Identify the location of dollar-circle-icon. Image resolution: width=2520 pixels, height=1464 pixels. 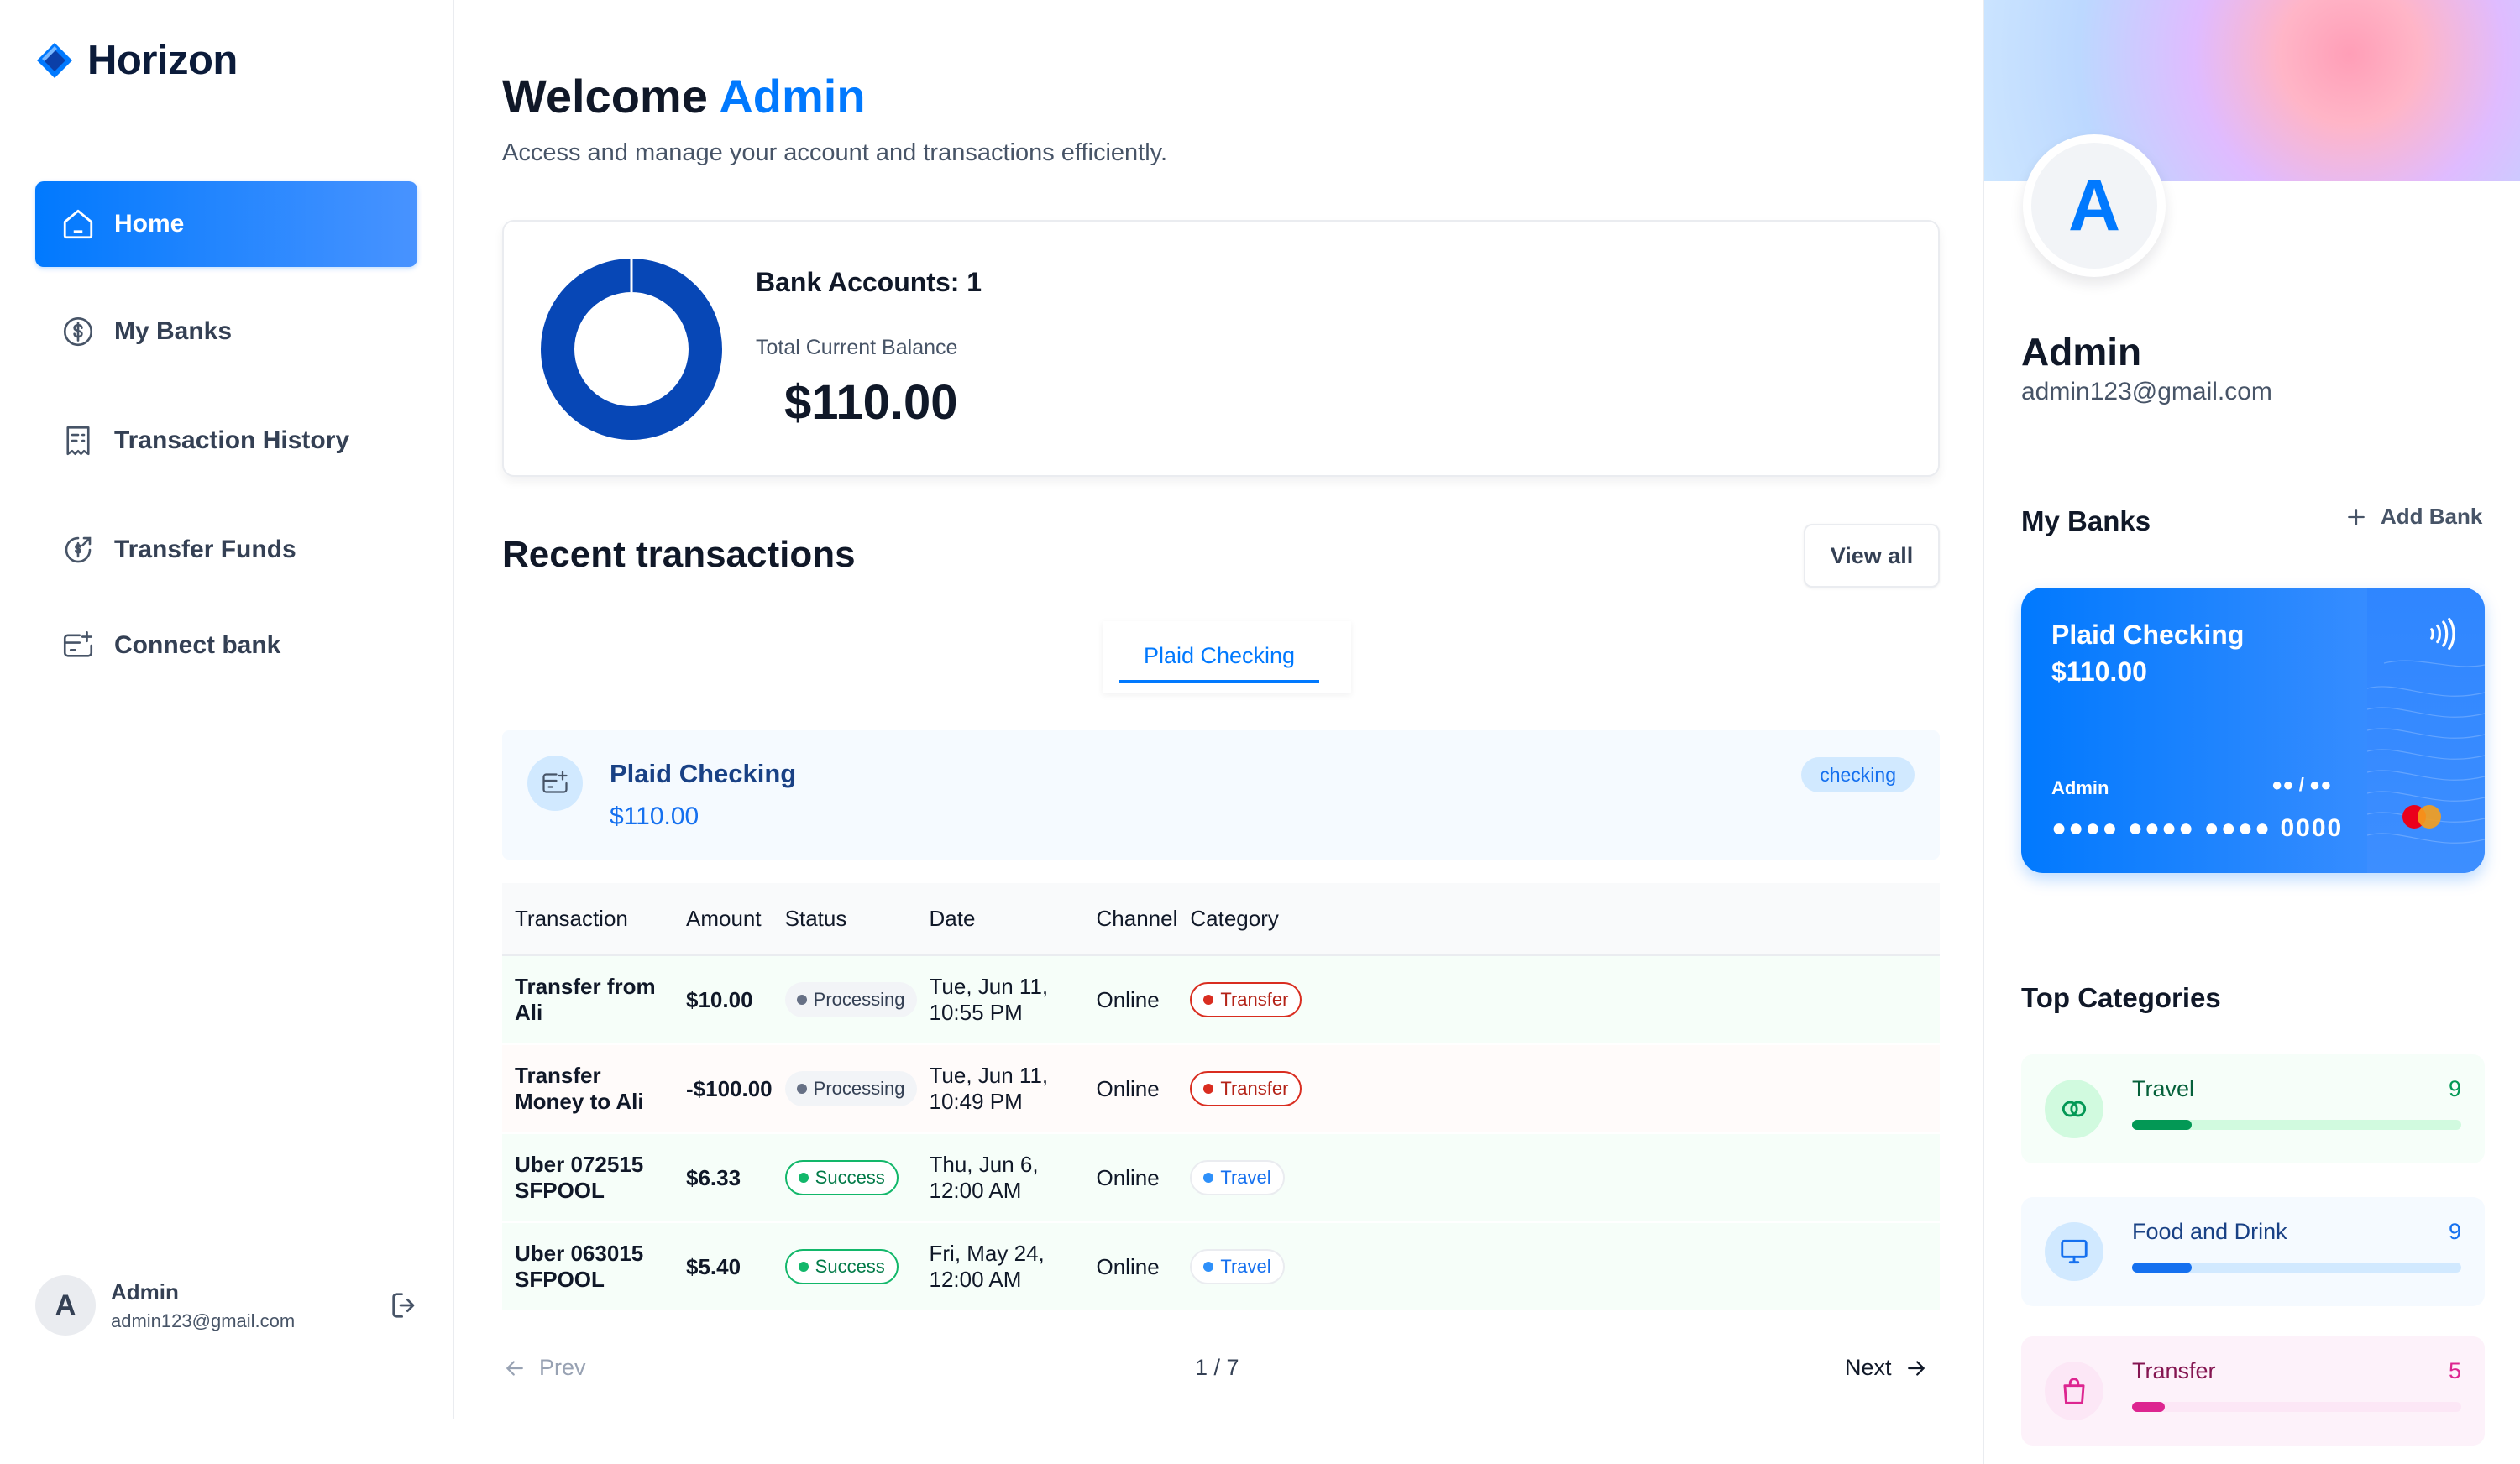
(78, 331).